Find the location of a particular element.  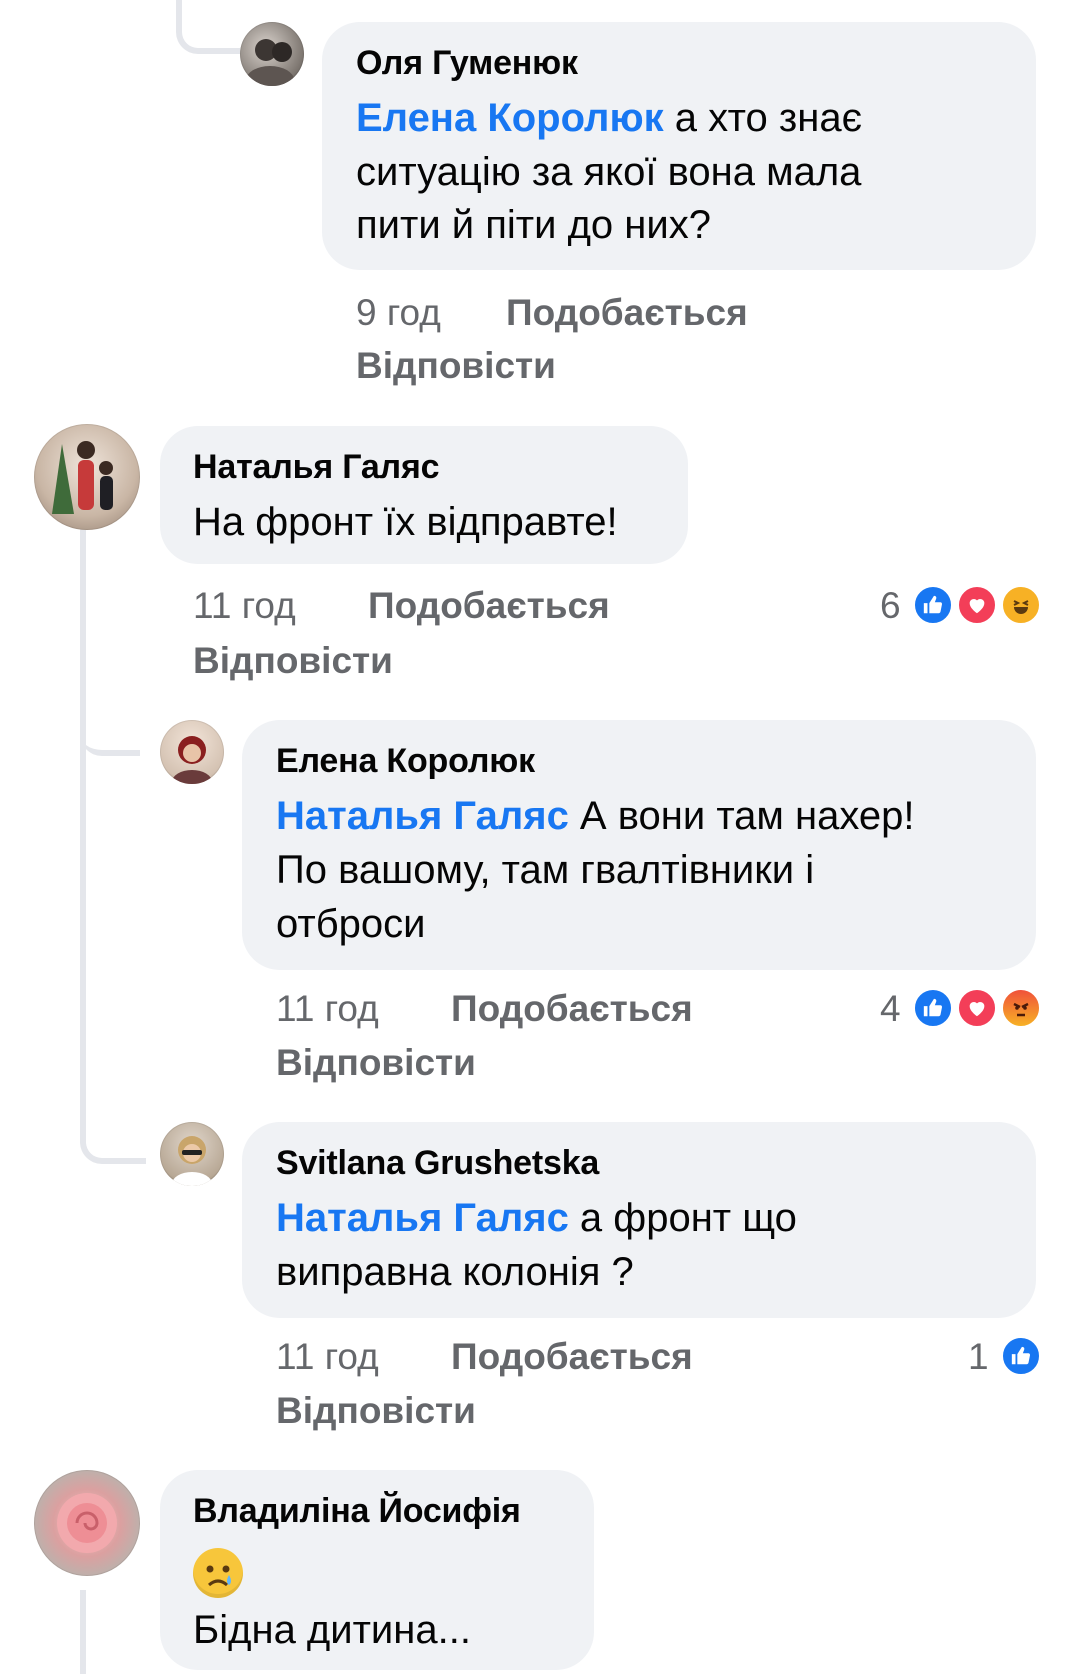

comment-text: Елена Королюк а хто знає is located at coordinates (609, 118).